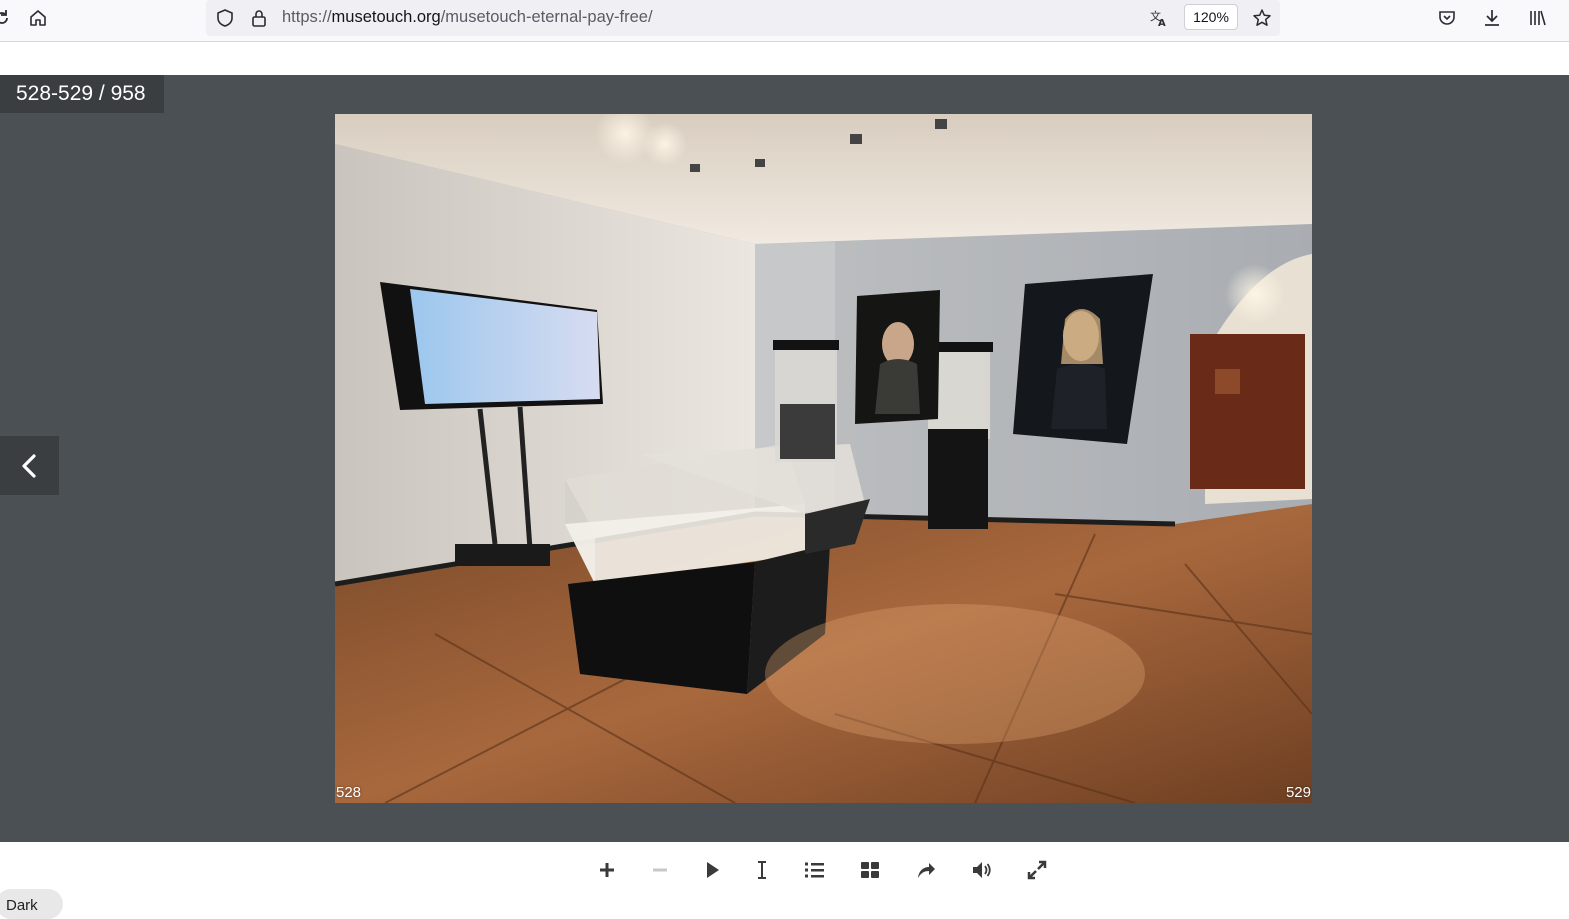 The height and width of the screenshot is (919, 1569). I want to click on download-icon, so click(1492, 18).